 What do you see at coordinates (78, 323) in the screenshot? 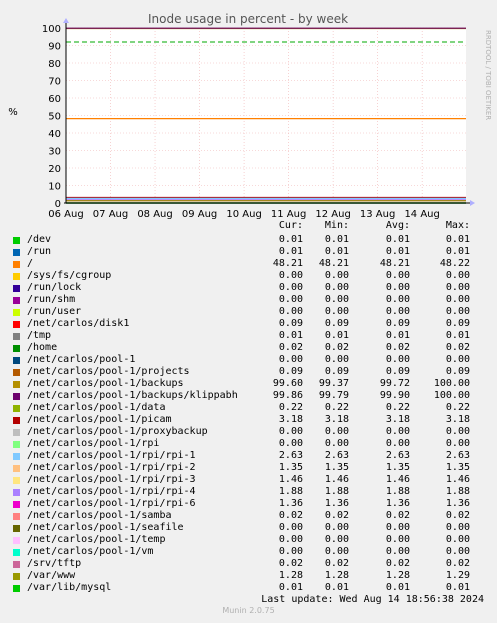
I see `legend-label: /net/carlos/disk1` at bounding box center [78, 323].